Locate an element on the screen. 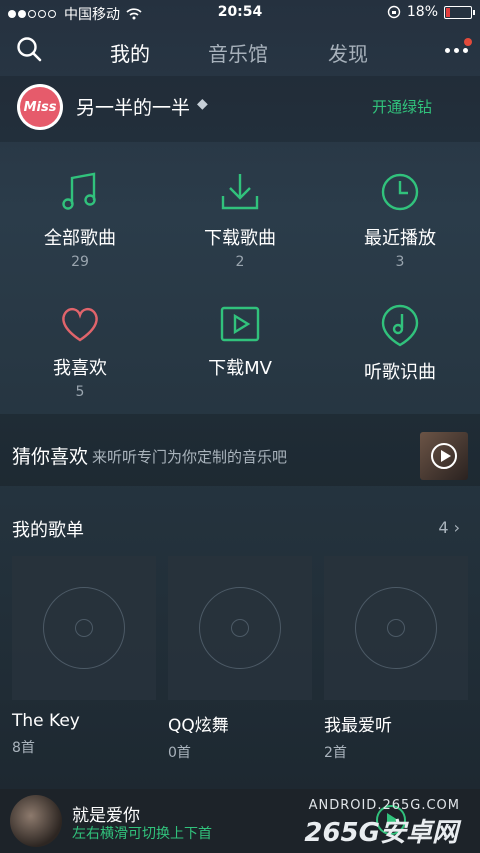  playlist-count: 4 › is located at coordinates (449, 527).